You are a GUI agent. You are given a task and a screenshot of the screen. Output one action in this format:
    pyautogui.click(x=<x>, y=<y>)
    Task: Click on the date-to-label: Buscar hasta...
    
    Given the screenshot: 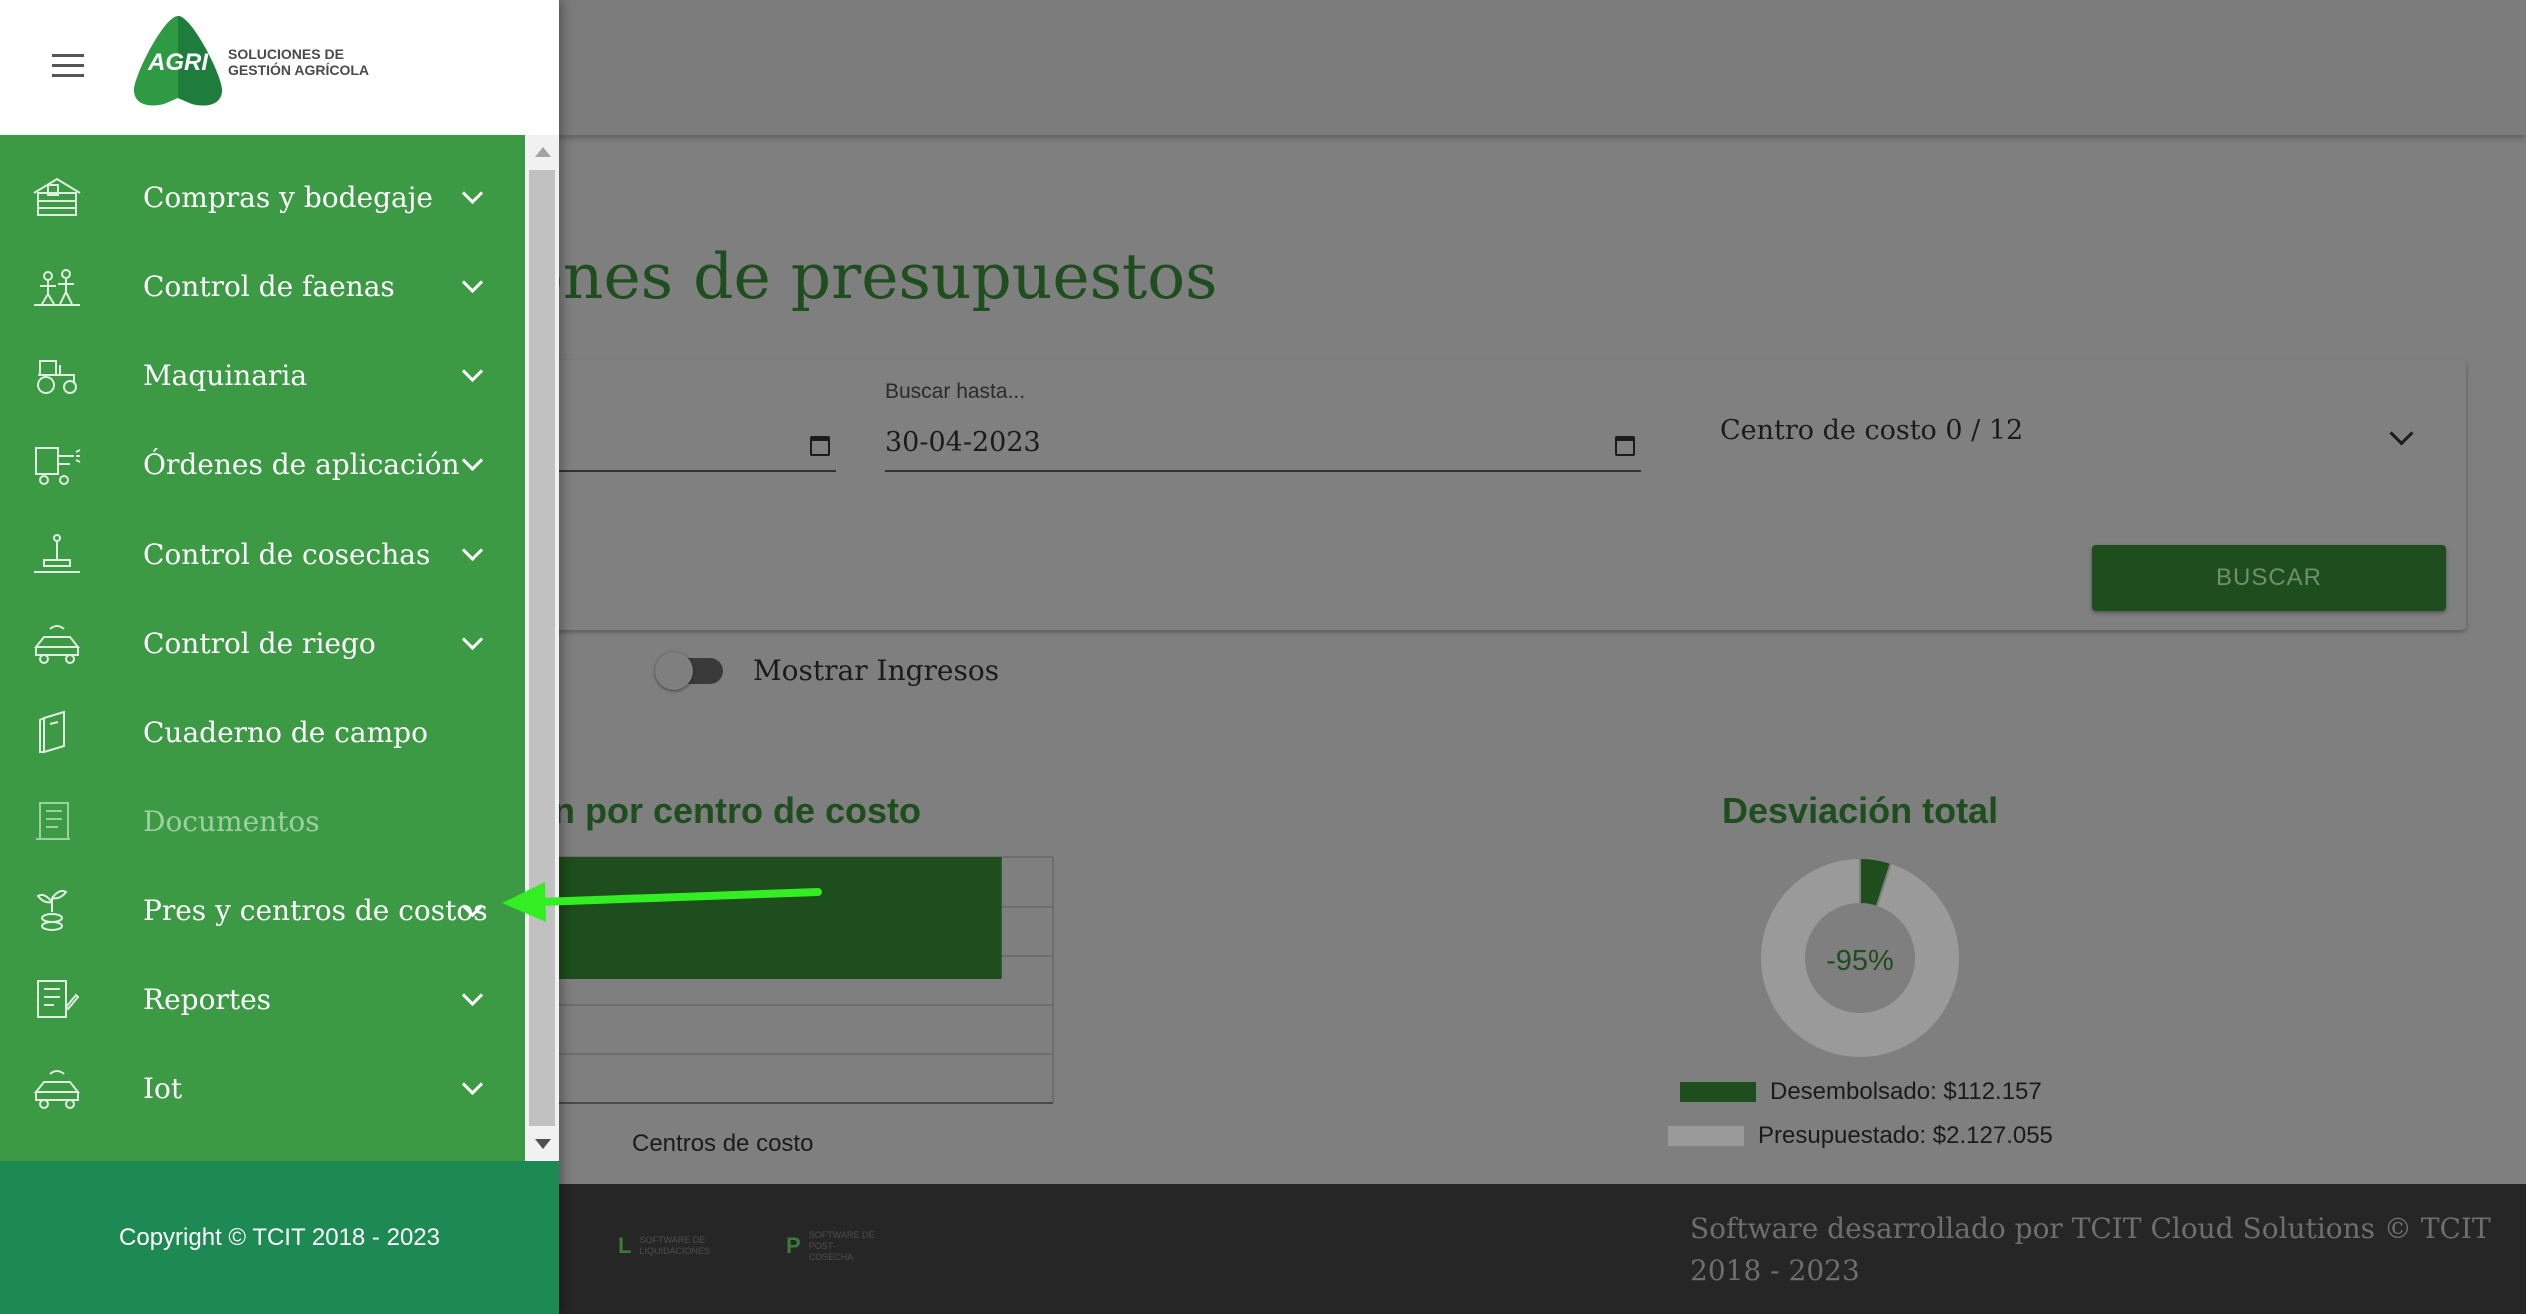 What is the action you would take?
    pyautogui.click(x=955, y=391)
    